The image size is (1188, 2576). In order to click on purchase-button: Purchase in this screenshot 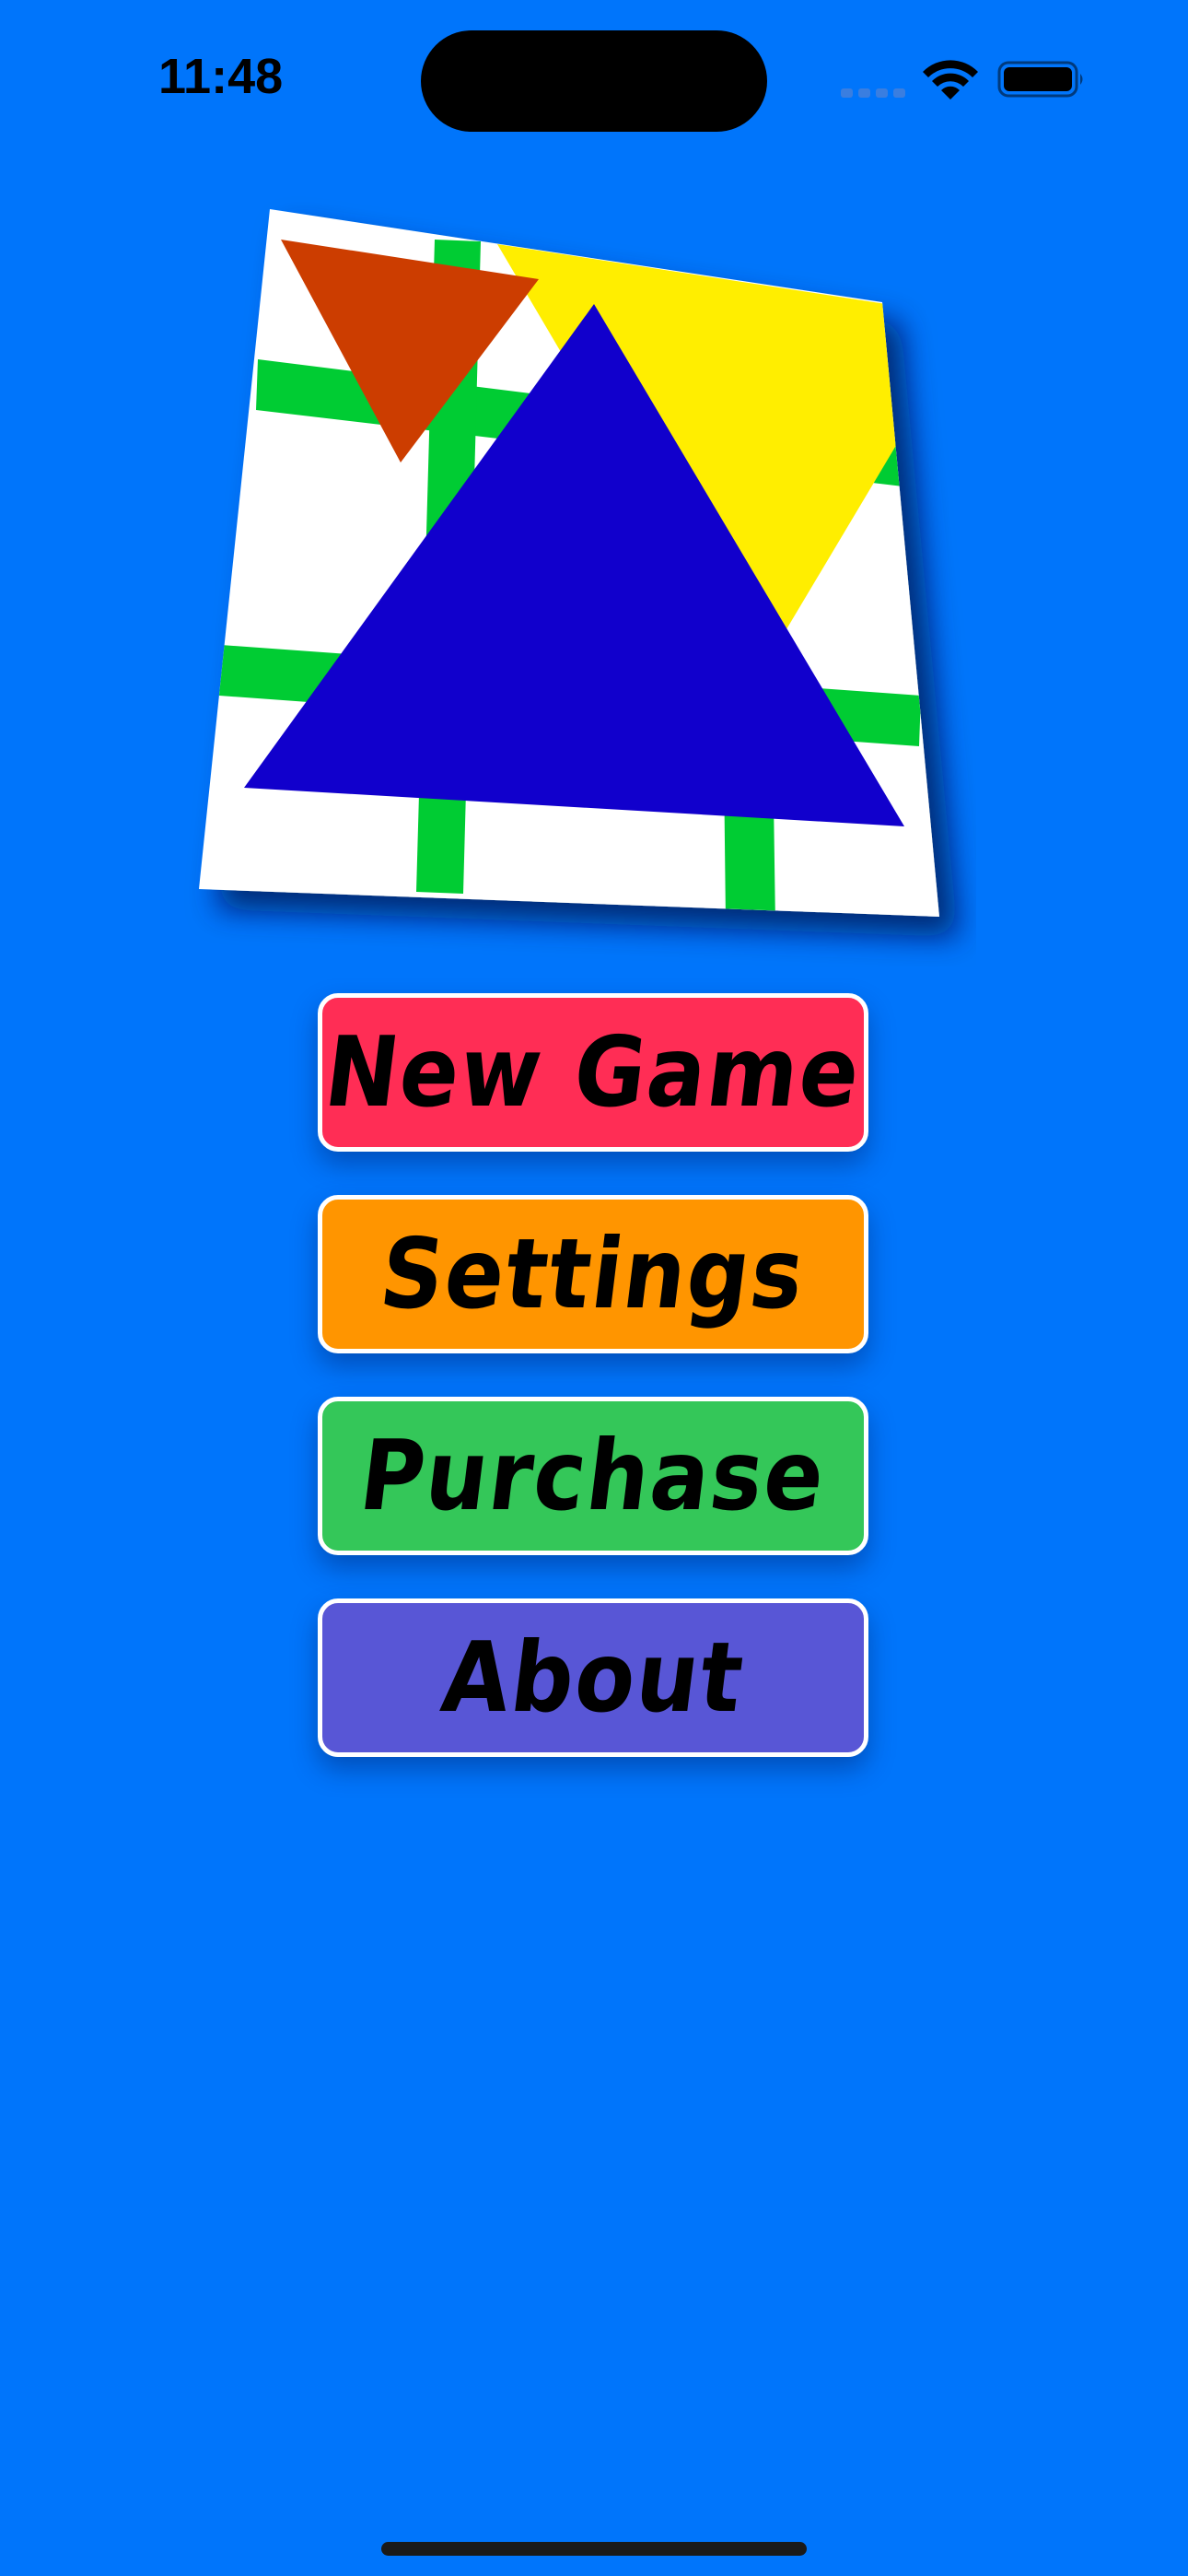, I will do `click(593, 1476)`.